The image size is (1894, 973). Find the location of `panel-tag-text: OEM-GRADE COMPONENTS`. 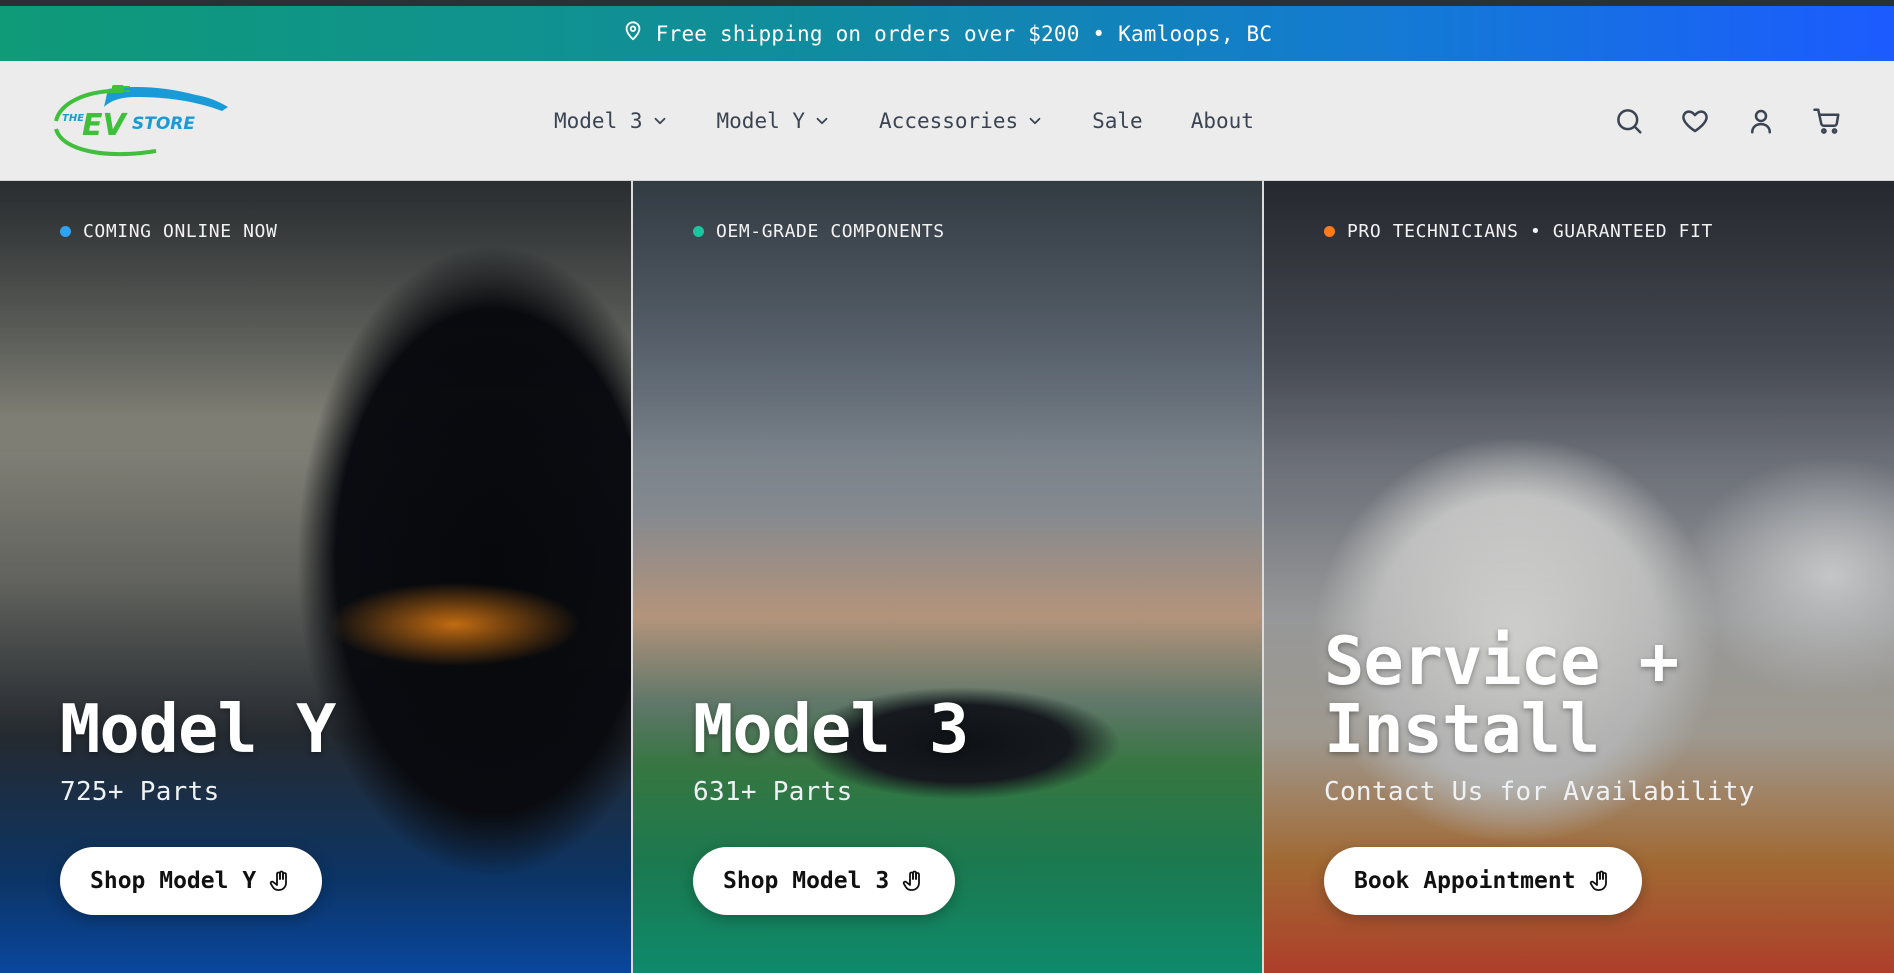

panel-tag-text: OEM-GRADE COMPONENTS is located at coordinates (830, 231).